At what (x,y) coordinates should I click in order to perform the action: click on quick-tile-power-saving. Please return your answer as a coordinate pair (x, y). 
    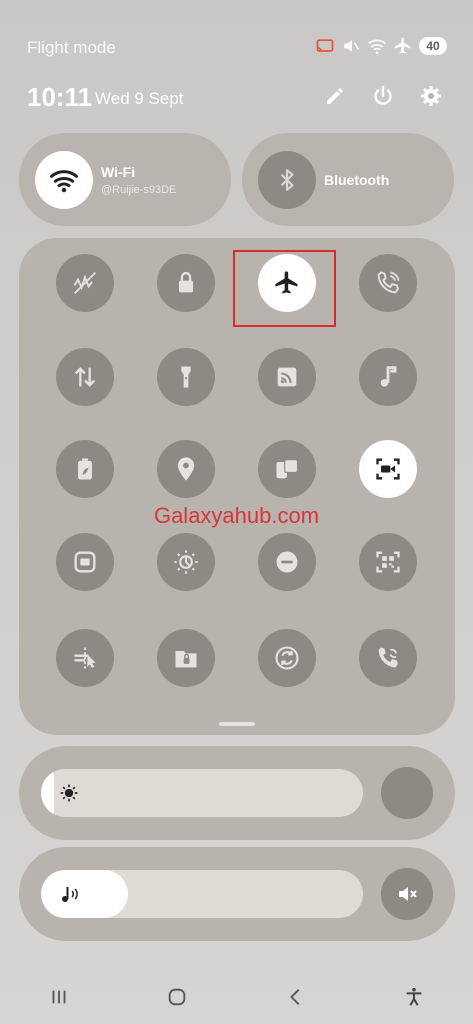
    Looking at the image, I should click on (85, 469).